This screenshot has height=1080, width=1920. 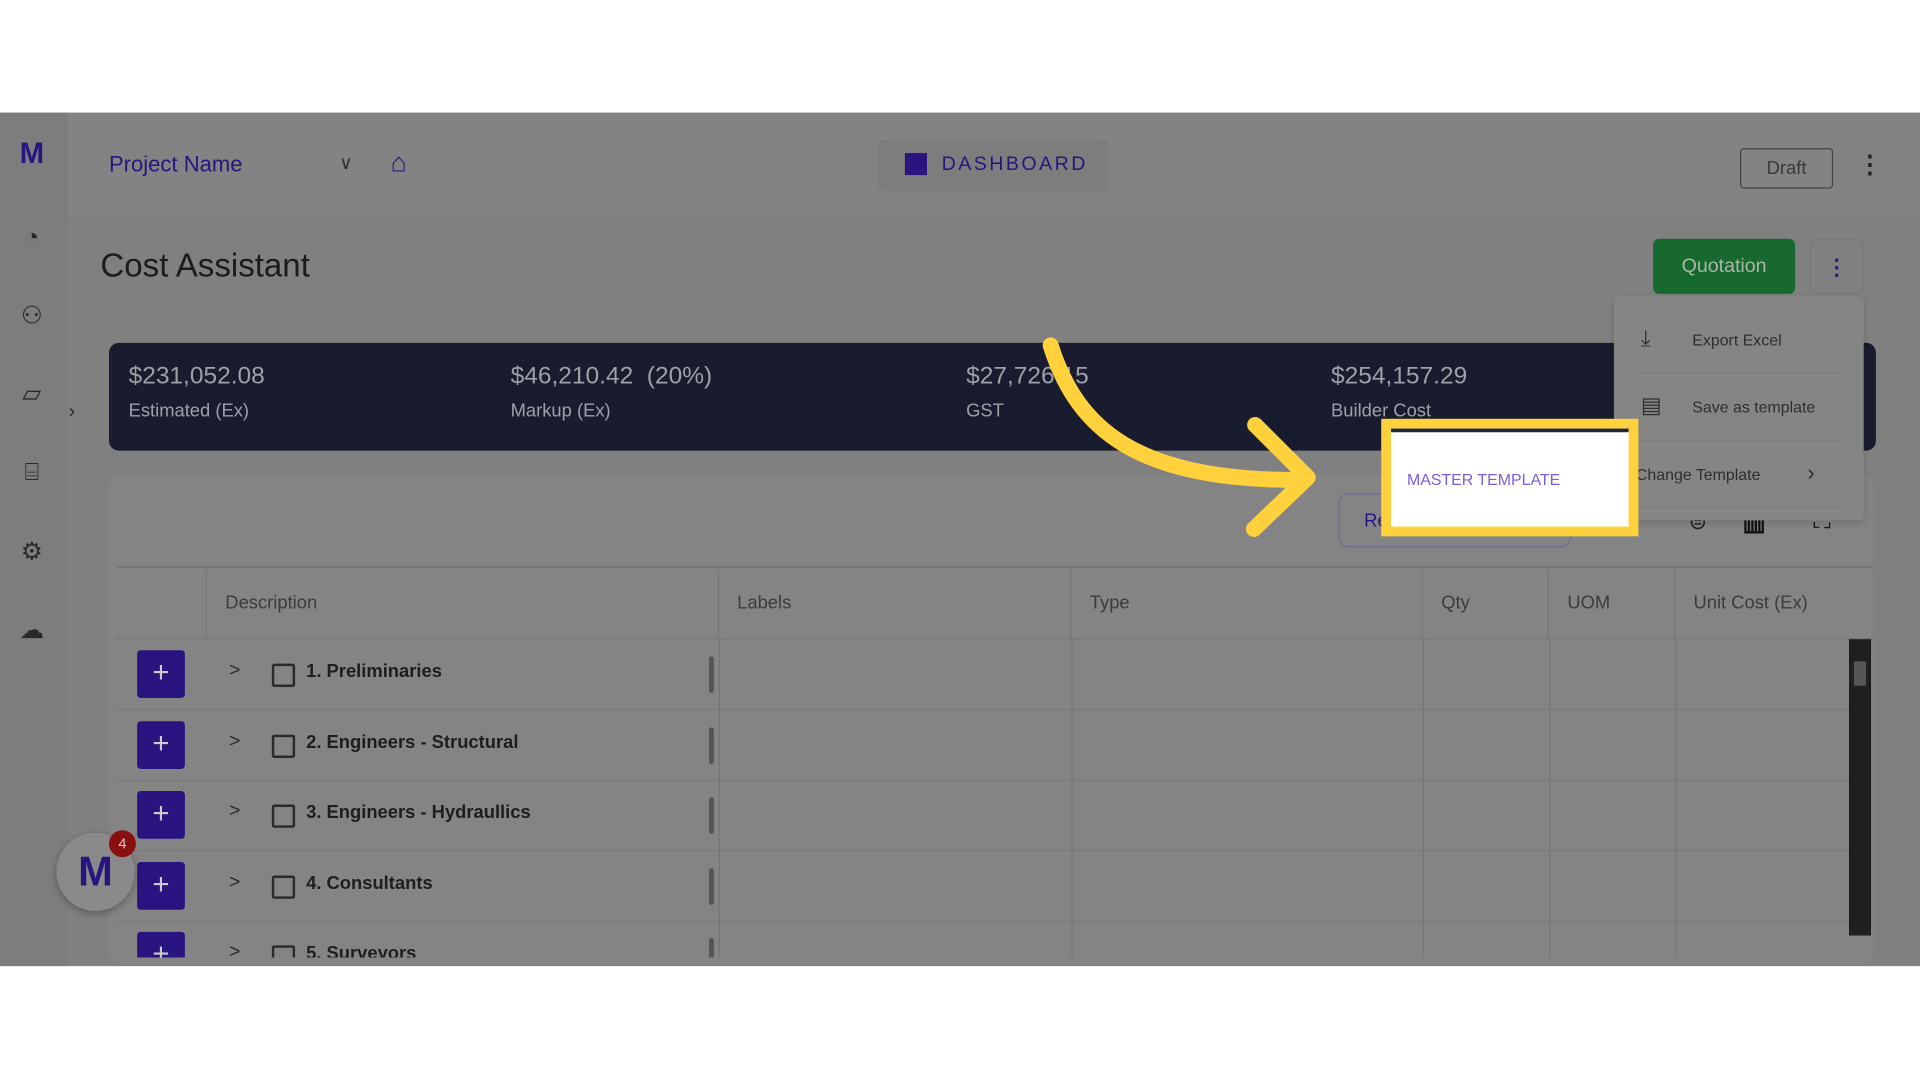 What do you see at coordinates (1179, 437) in the screenshot?
I see `annotation-arrow` at bounding box center [1179, 437].